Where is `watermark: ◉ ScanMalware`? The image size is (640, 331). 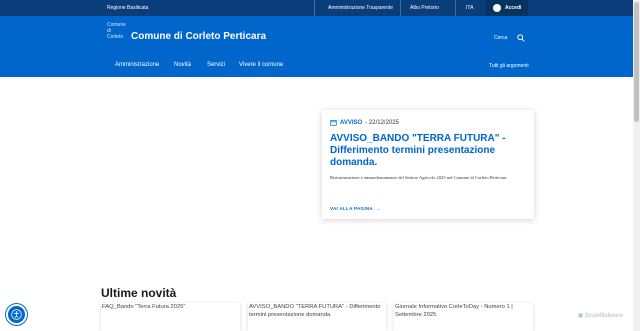
watermark: ◉ ScanMalware is located at coordinates (600, 315).